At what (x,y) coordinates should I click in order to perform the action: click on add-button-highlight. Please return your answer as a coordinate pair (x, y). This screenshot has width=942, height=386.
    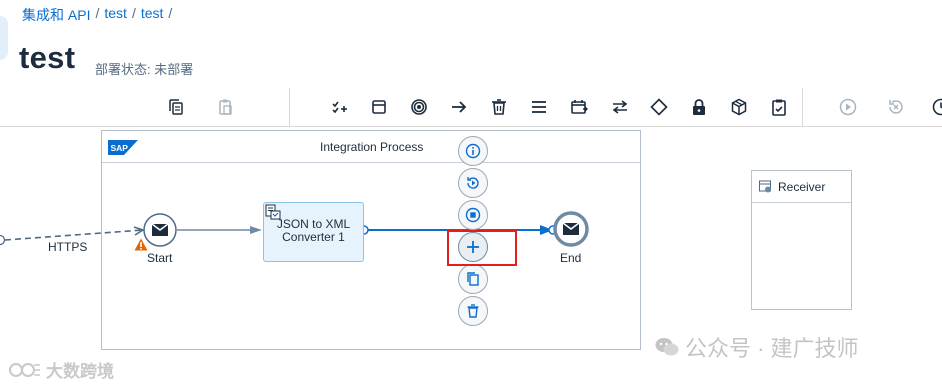
    Looking at the image, I should click on (482, 248).